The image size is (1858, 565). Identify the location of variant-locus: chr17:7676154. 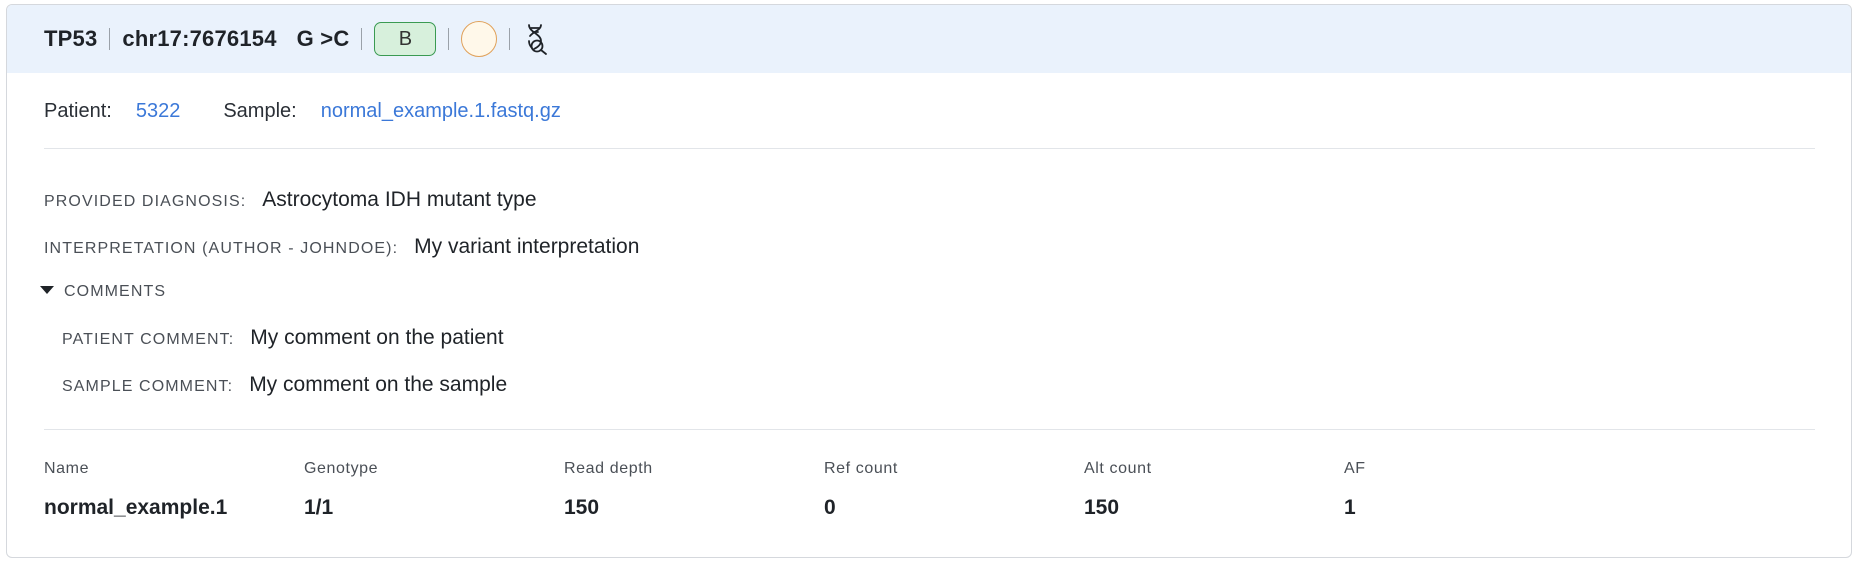
(199, 38).